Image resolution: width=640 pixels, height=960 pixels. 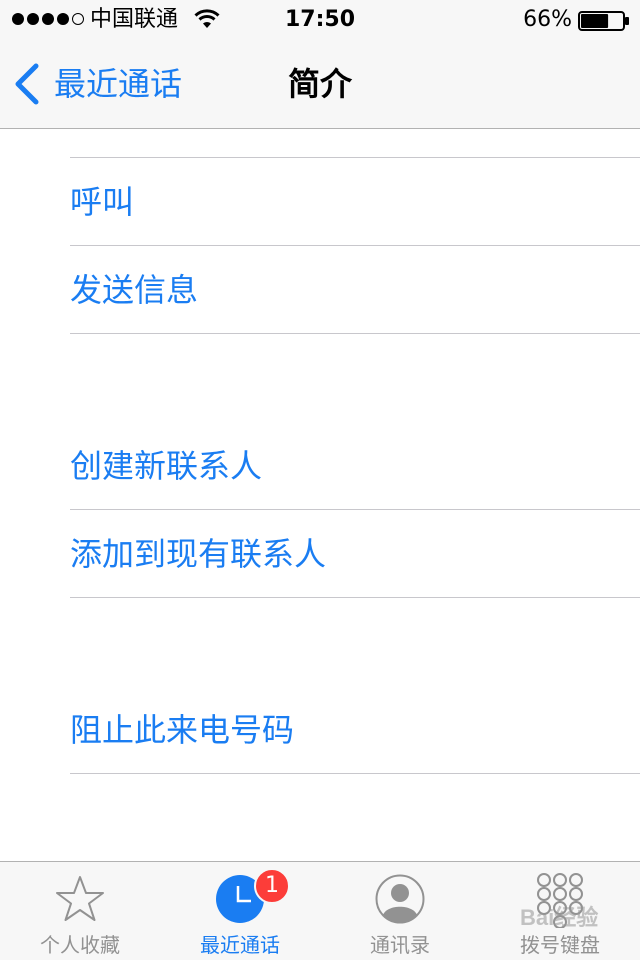 I want to click on create-contact-button: 创建新联系人, so click(x=355, y=466).